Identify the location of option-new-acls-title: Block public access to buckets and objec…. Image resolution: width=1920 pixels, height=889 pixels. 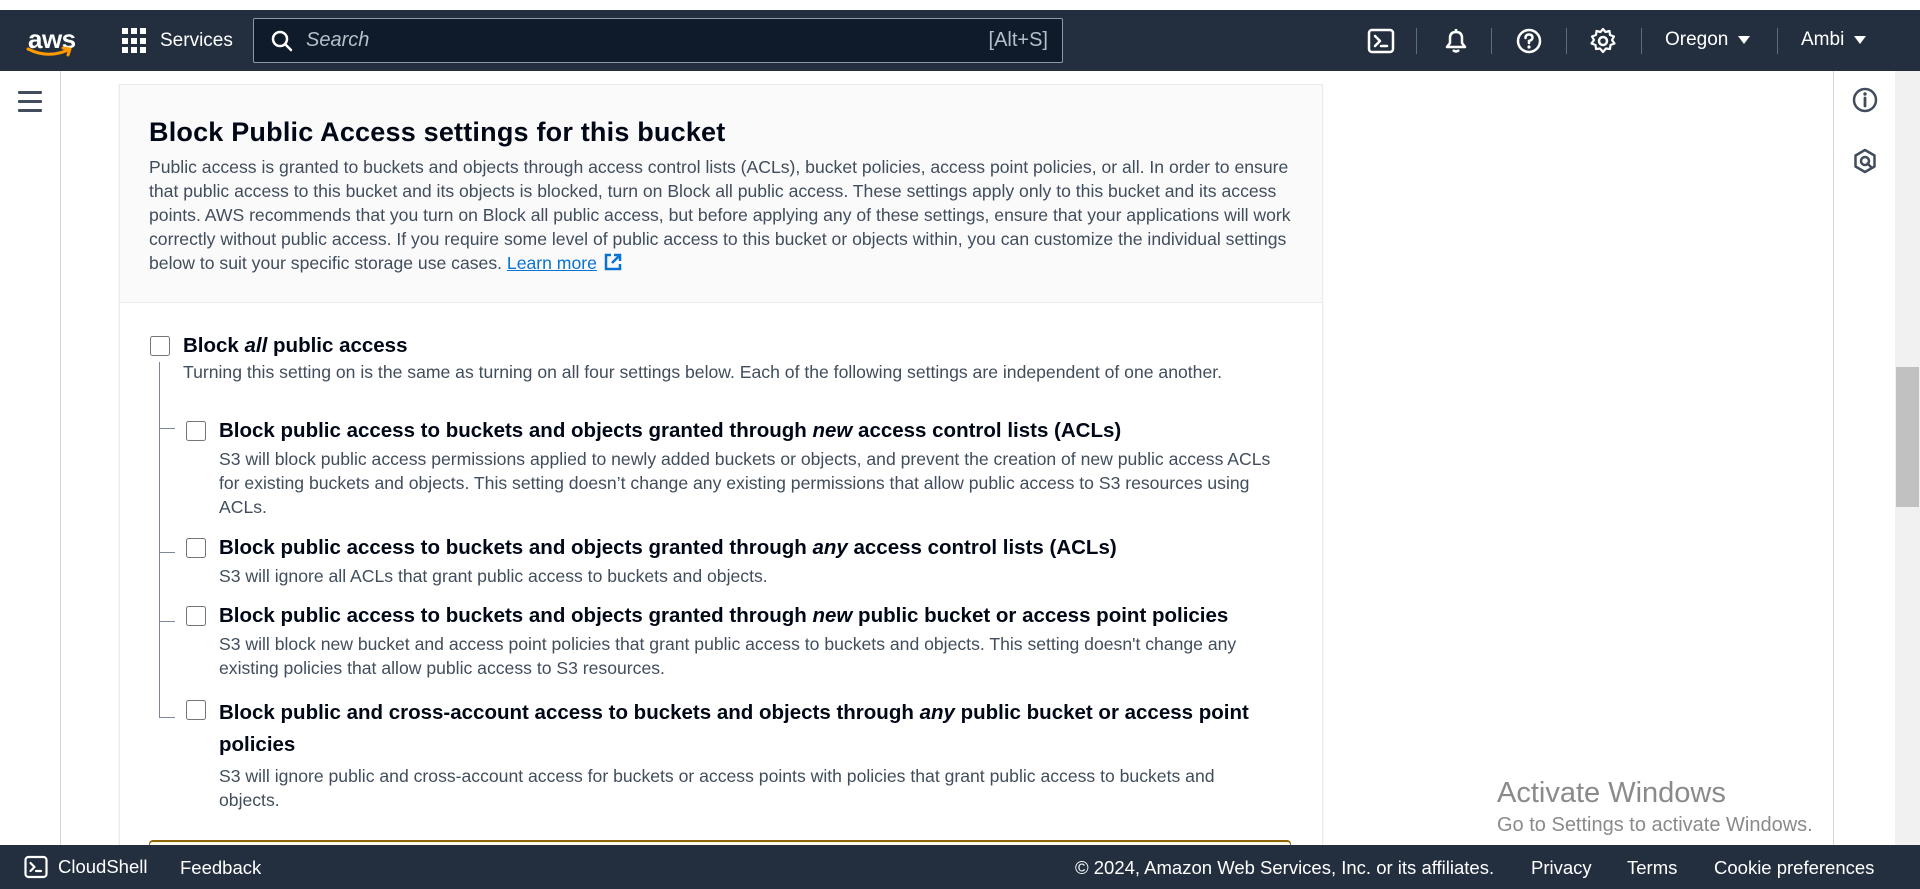
(670, 430).